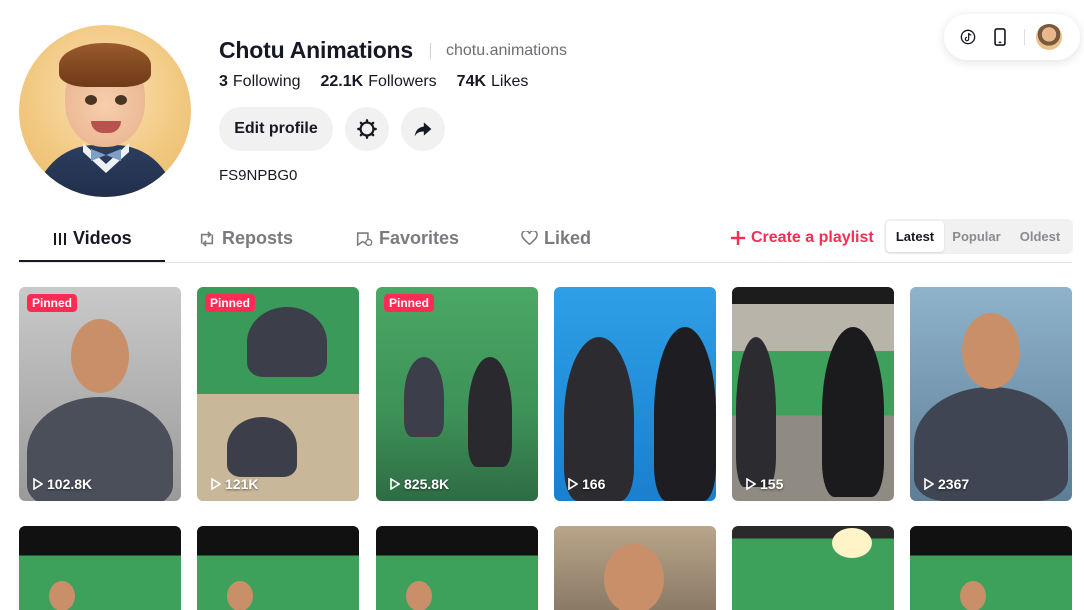  I want to click on stat-followers: 22.1K Followers, so click(379, 82).